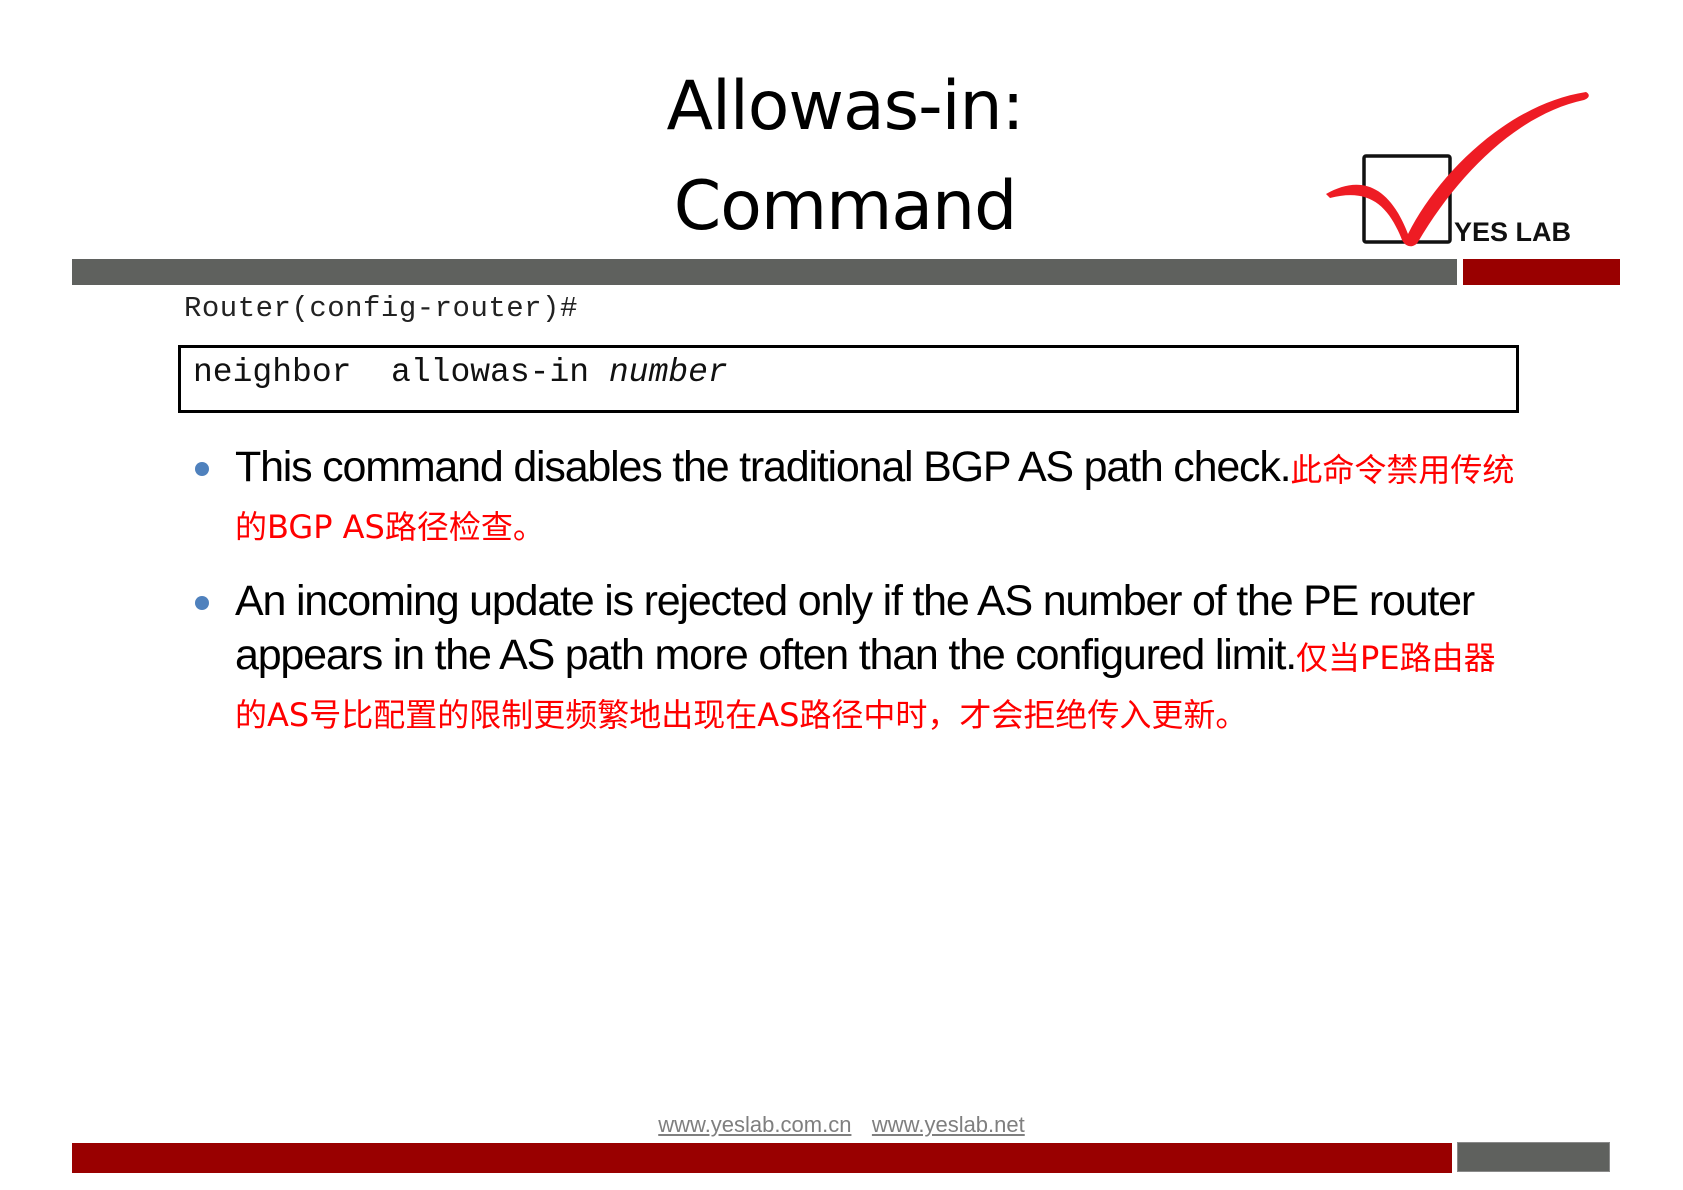  Describe the element at coordinates (948, 1124) in the screenshot. I see `footer-link-net: www.yeslab.net` at that location.